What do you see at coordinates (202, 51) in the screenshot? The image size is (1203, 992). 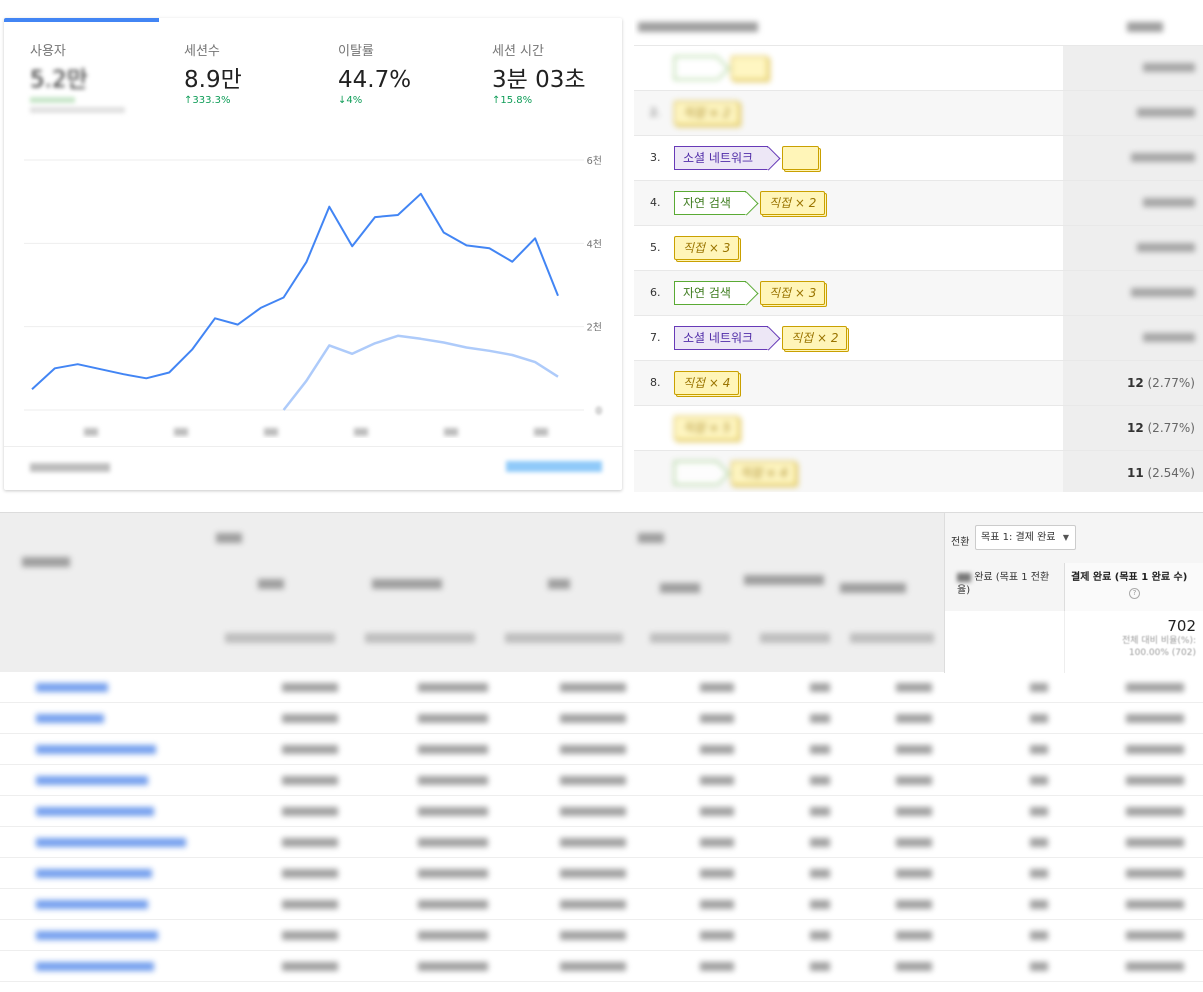 I see `metric-label: 세션수` at bounding box center [202, 51].